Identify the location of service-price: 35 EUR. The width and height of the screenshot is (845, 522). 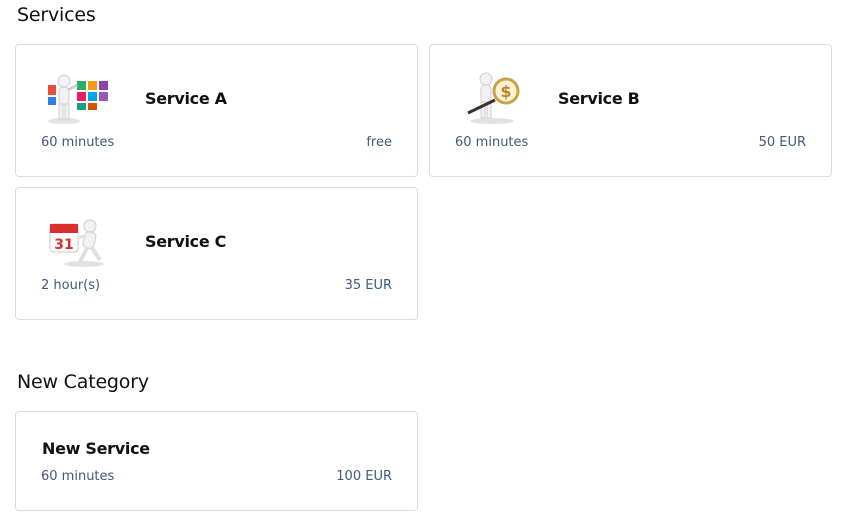
(368, 285).